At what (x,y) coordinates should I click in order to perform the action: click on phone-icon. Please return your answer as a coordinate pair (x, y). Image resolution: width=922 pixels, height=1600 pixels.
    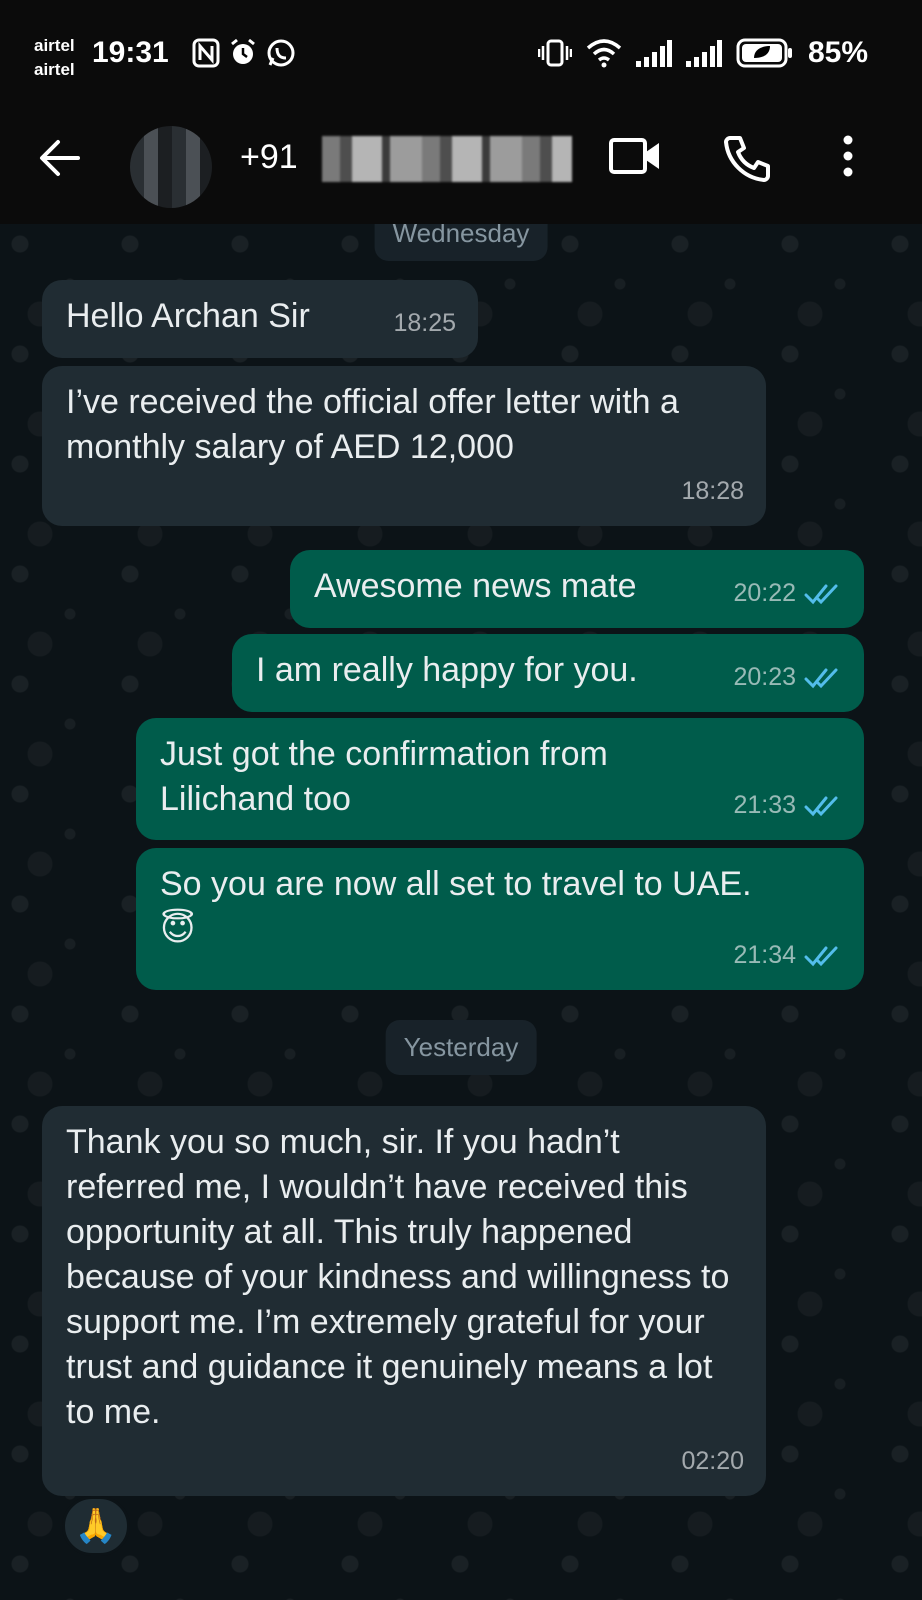
    Looking at the image, I should click on (747, 159).